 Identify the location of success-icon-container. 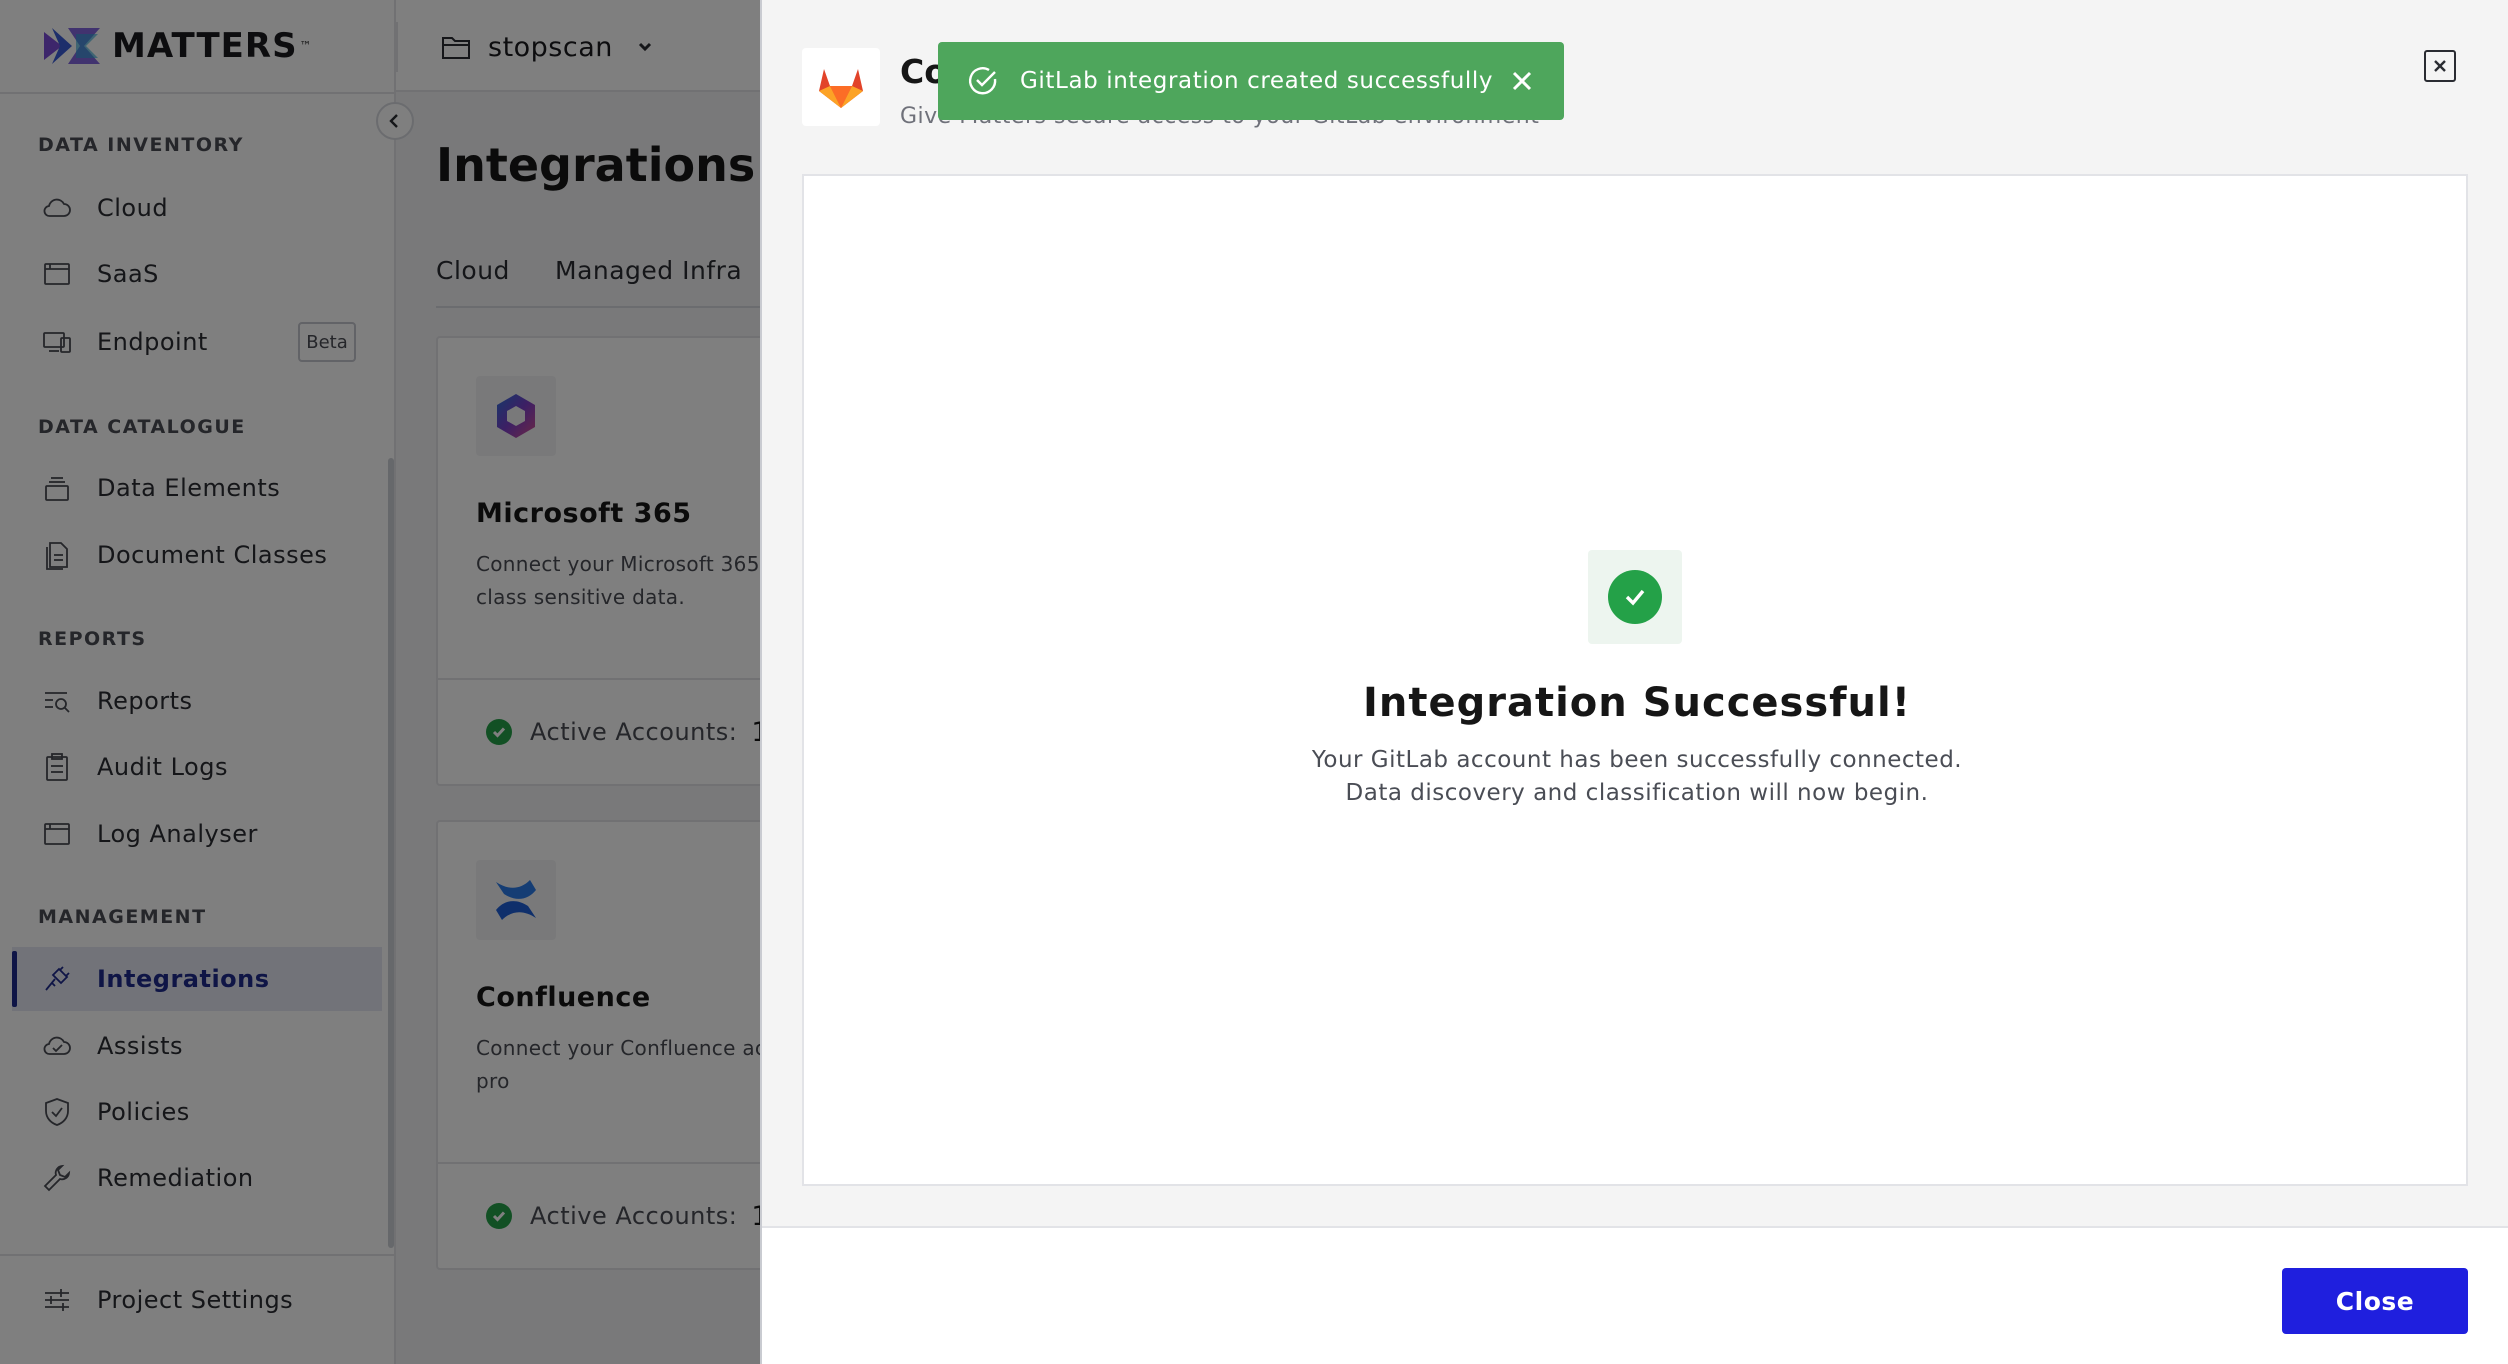
(1635, 597).